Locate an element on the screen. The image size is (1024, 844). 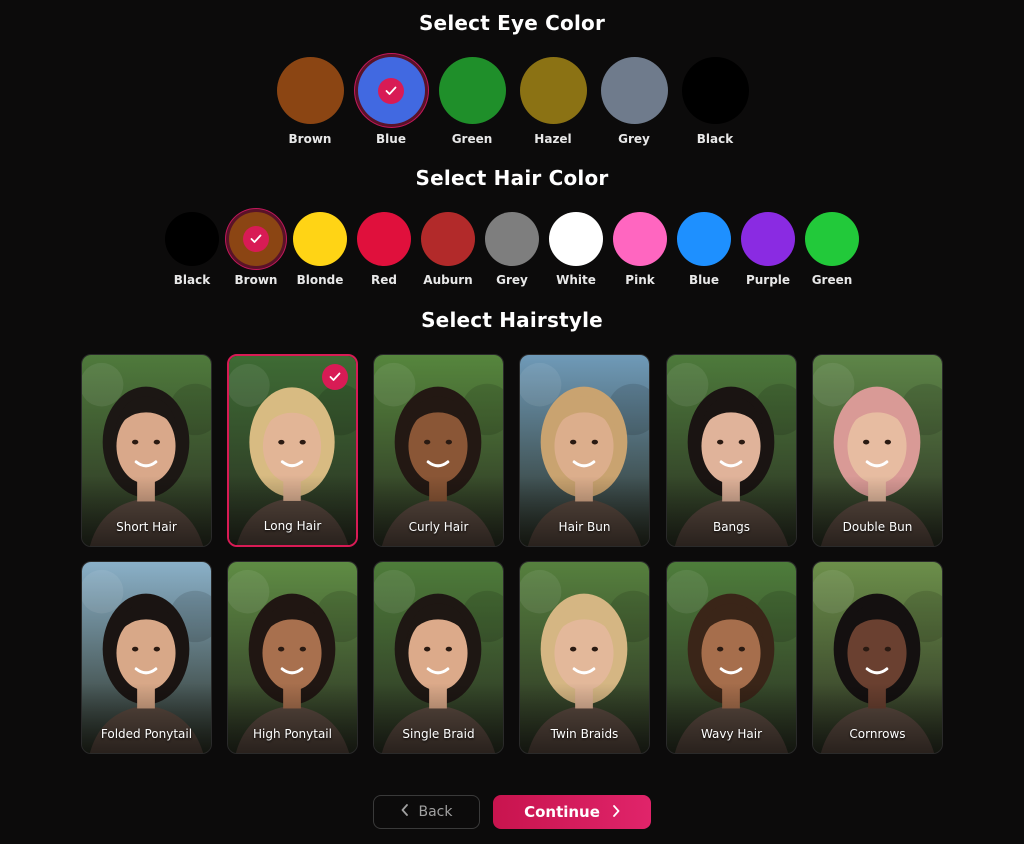
hairstyle-label: Double Bun is located at coordinates (877, 527).